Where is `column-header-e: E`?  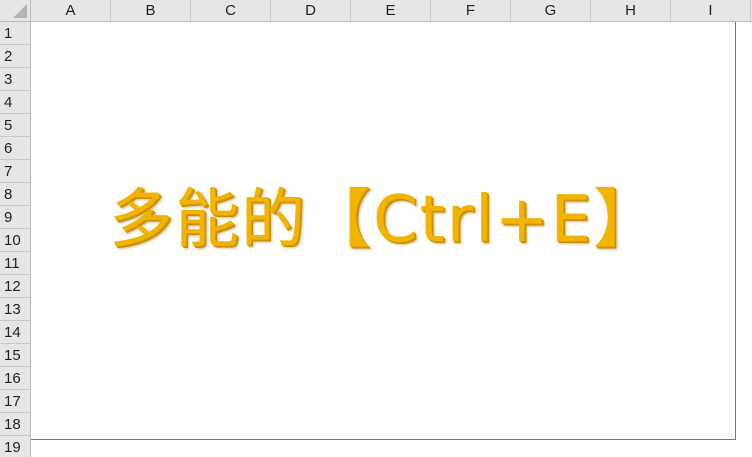 column-header-e: E is located at coordinates (391, 10).